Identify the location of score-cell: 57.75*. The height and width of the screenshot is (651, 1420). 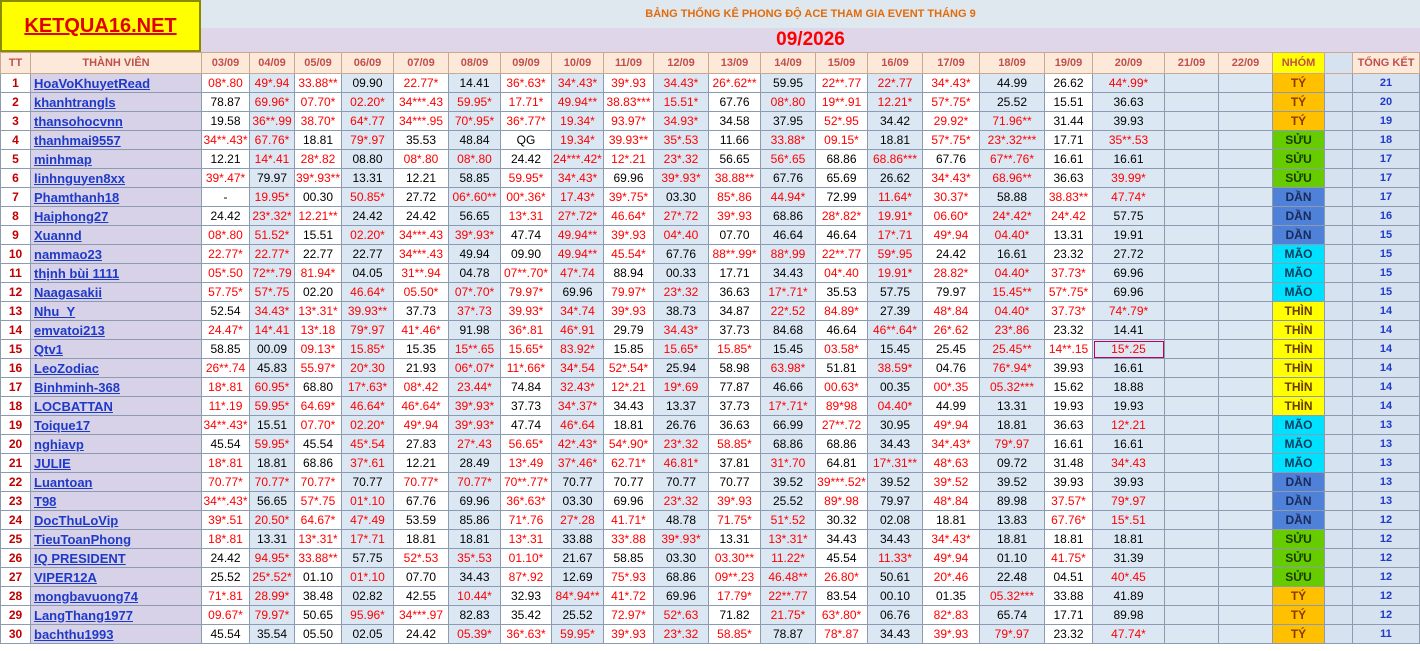
(225, 292).